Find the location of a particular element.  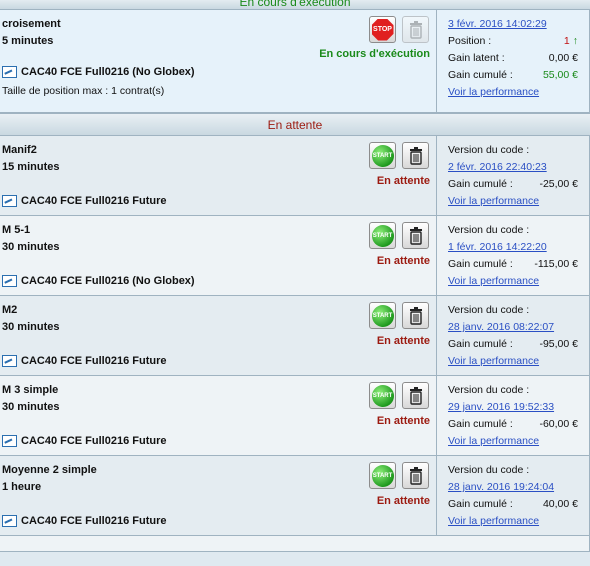

position-value-wrap: 1 ↑ is located at coordinates (571, 41).